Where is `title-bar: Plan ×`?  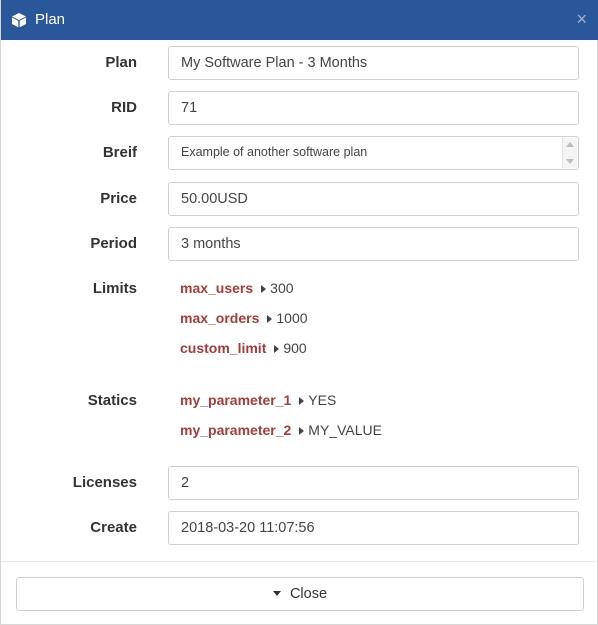
title-bar: Plan × is located at coordinates (299, 20).